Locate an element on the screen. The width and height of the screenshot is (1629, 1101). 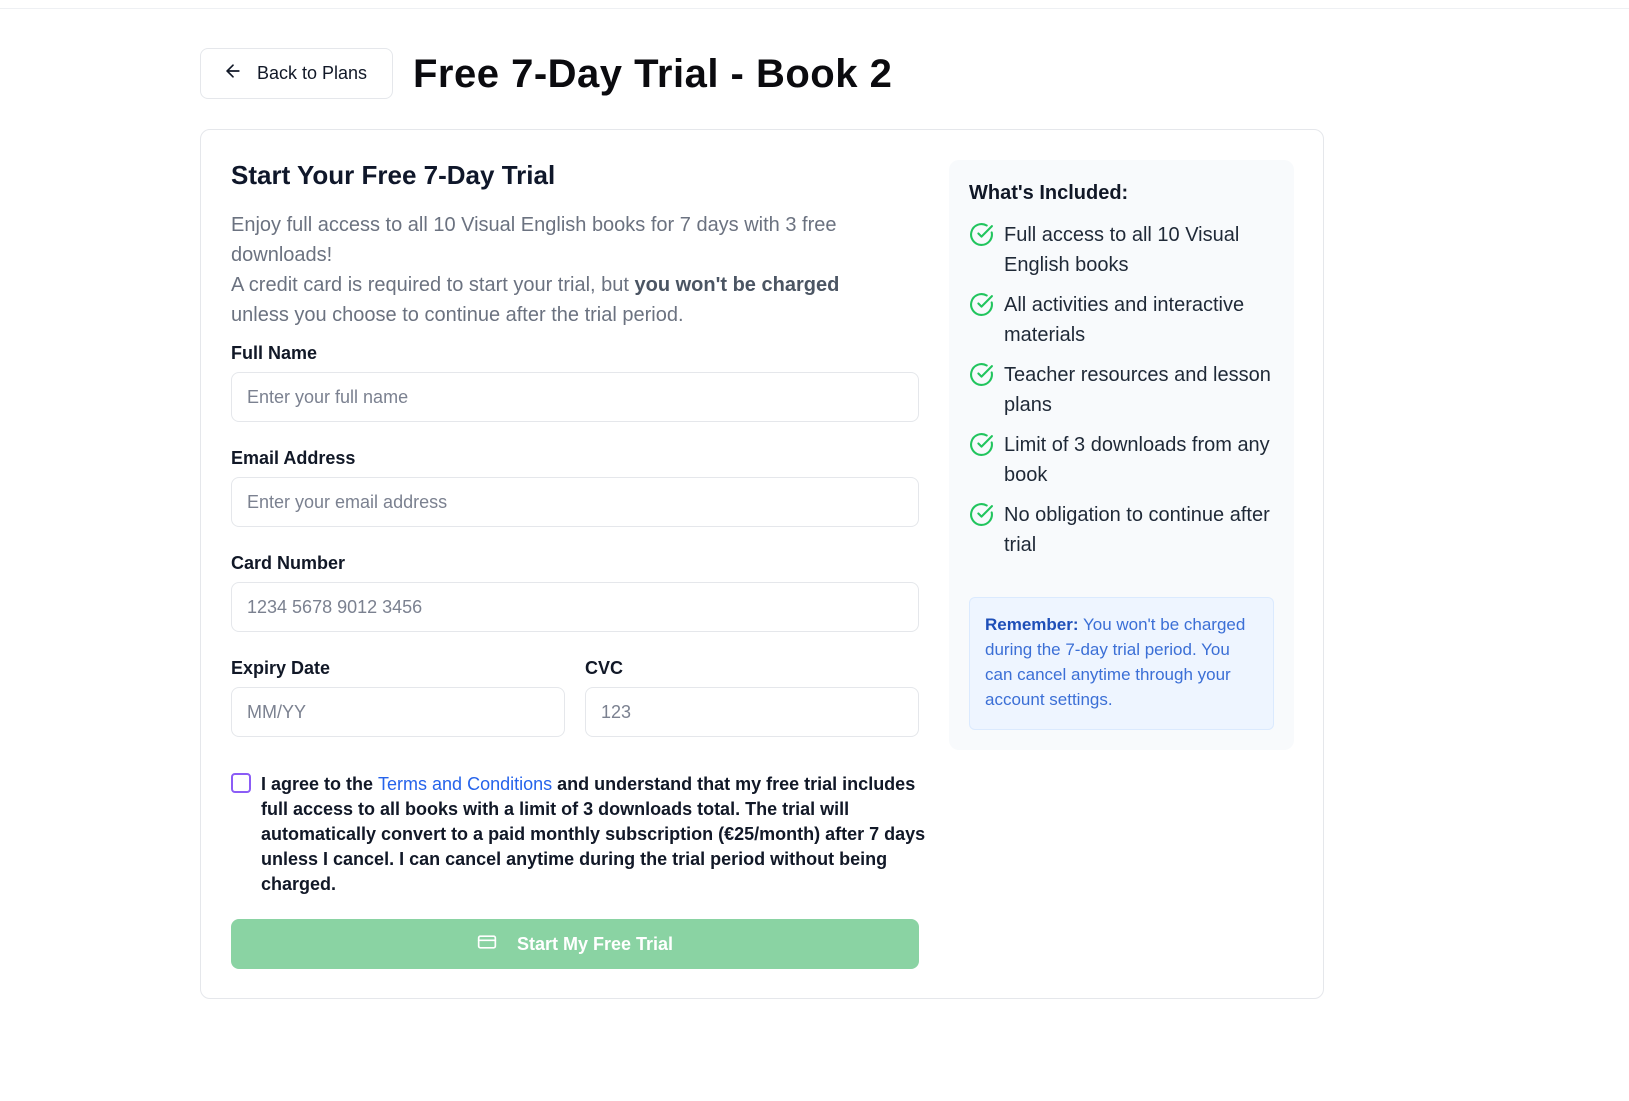
whats-included-title: What's Included: is located at coordinates (1049, 193).